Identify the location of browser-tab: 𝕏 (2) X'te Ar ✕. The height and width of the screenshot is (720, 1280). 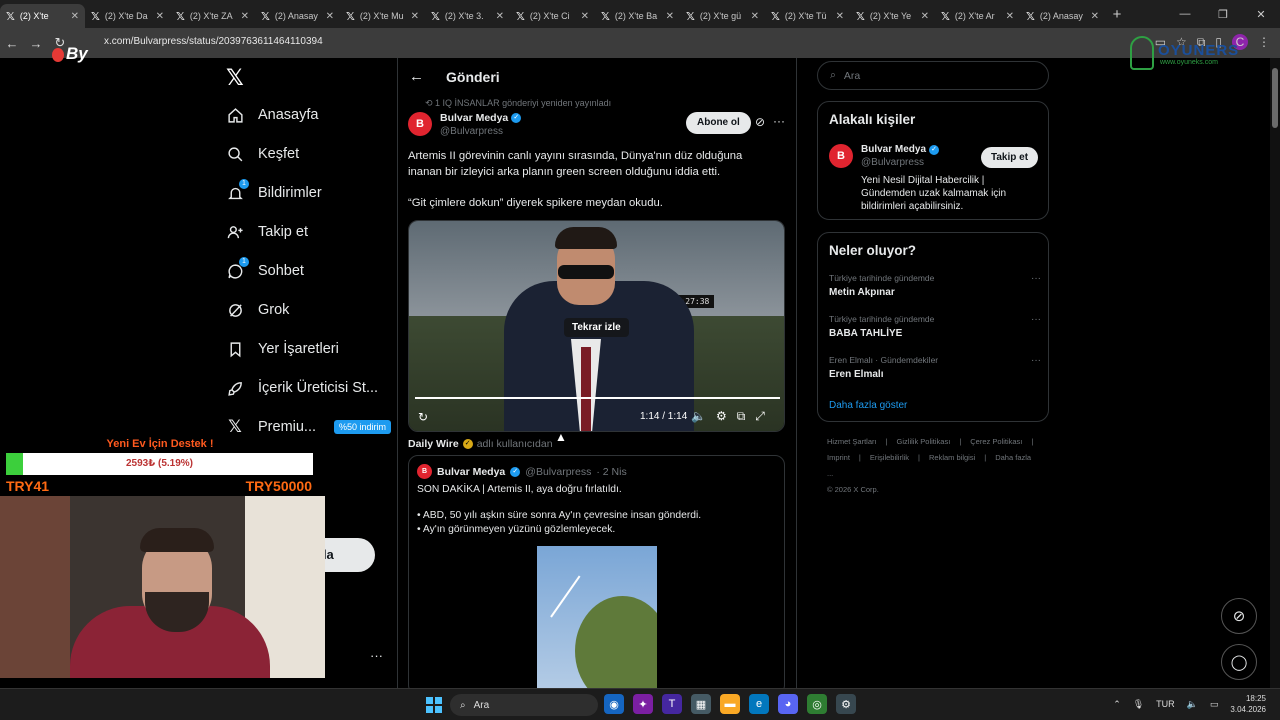
(977, 16).